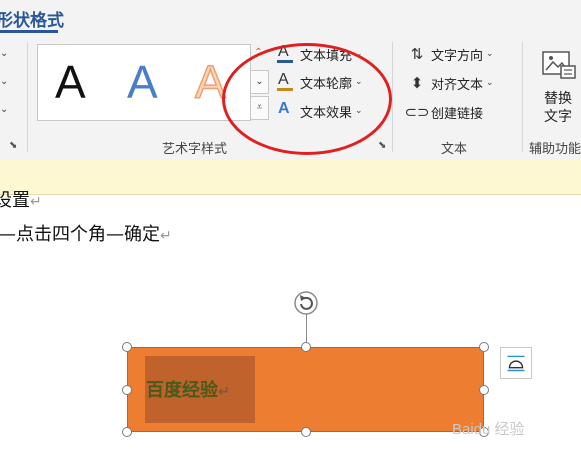 This screenshot has height=474, width=581. What do you see at coordinates (417, 83) in the screenshot?
I see `align-text-icon: ⬍` at bounding box center [417, 83].